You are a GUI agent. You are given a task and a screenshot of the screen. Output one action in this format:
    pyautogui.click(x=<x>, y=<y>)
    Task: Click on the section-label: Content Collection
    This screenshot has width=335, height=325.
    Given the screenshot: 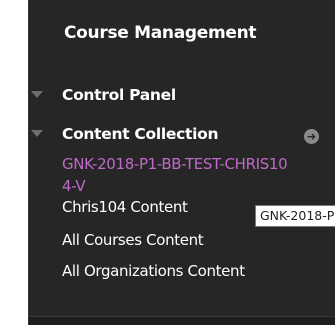 What is the action you would take?
    pyautogui.click(x=140, y=134)
    